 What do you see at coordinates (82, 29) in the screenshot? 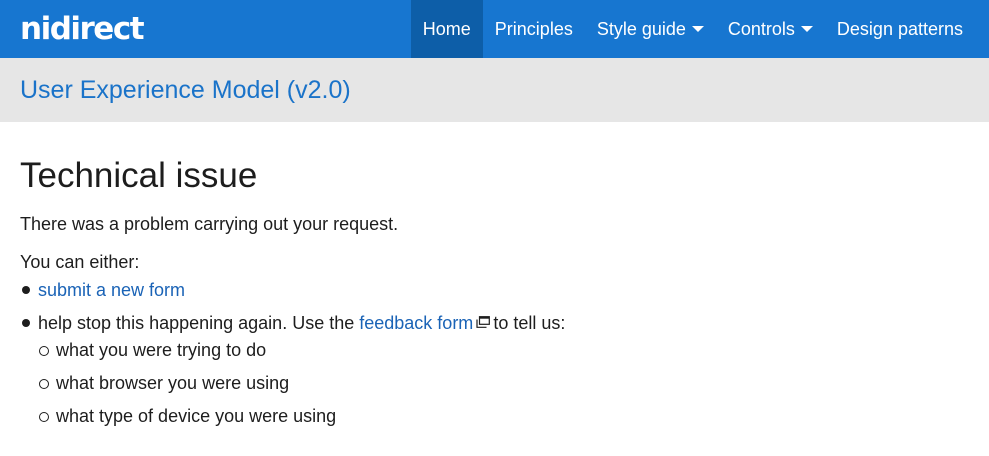
I see `logo-text: nidirect` at bounding box center [82, 29].